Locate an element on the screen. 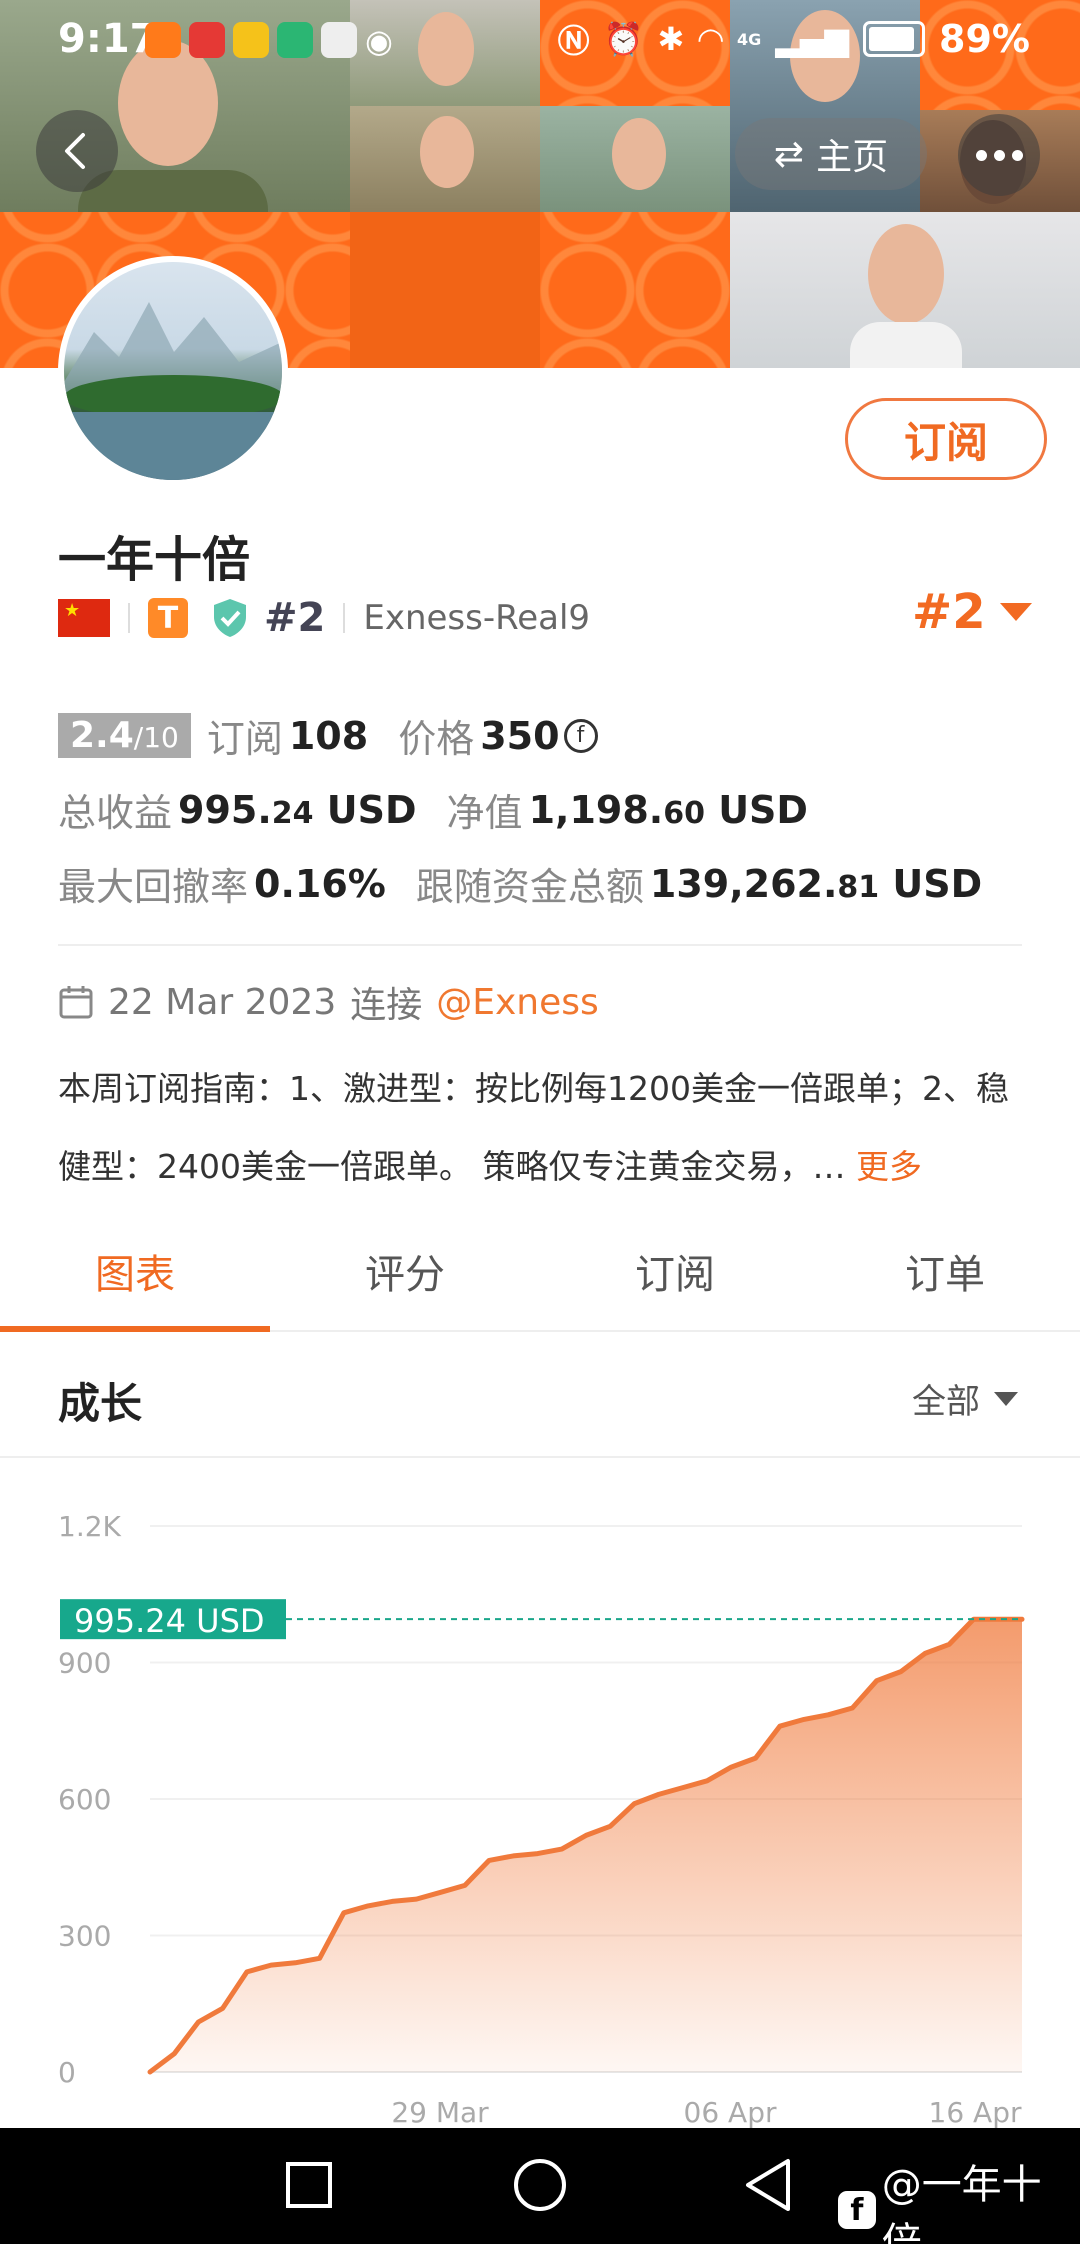 This screenshot has height=2268, width=1080. home-button is located at coordinates (540, 2185).